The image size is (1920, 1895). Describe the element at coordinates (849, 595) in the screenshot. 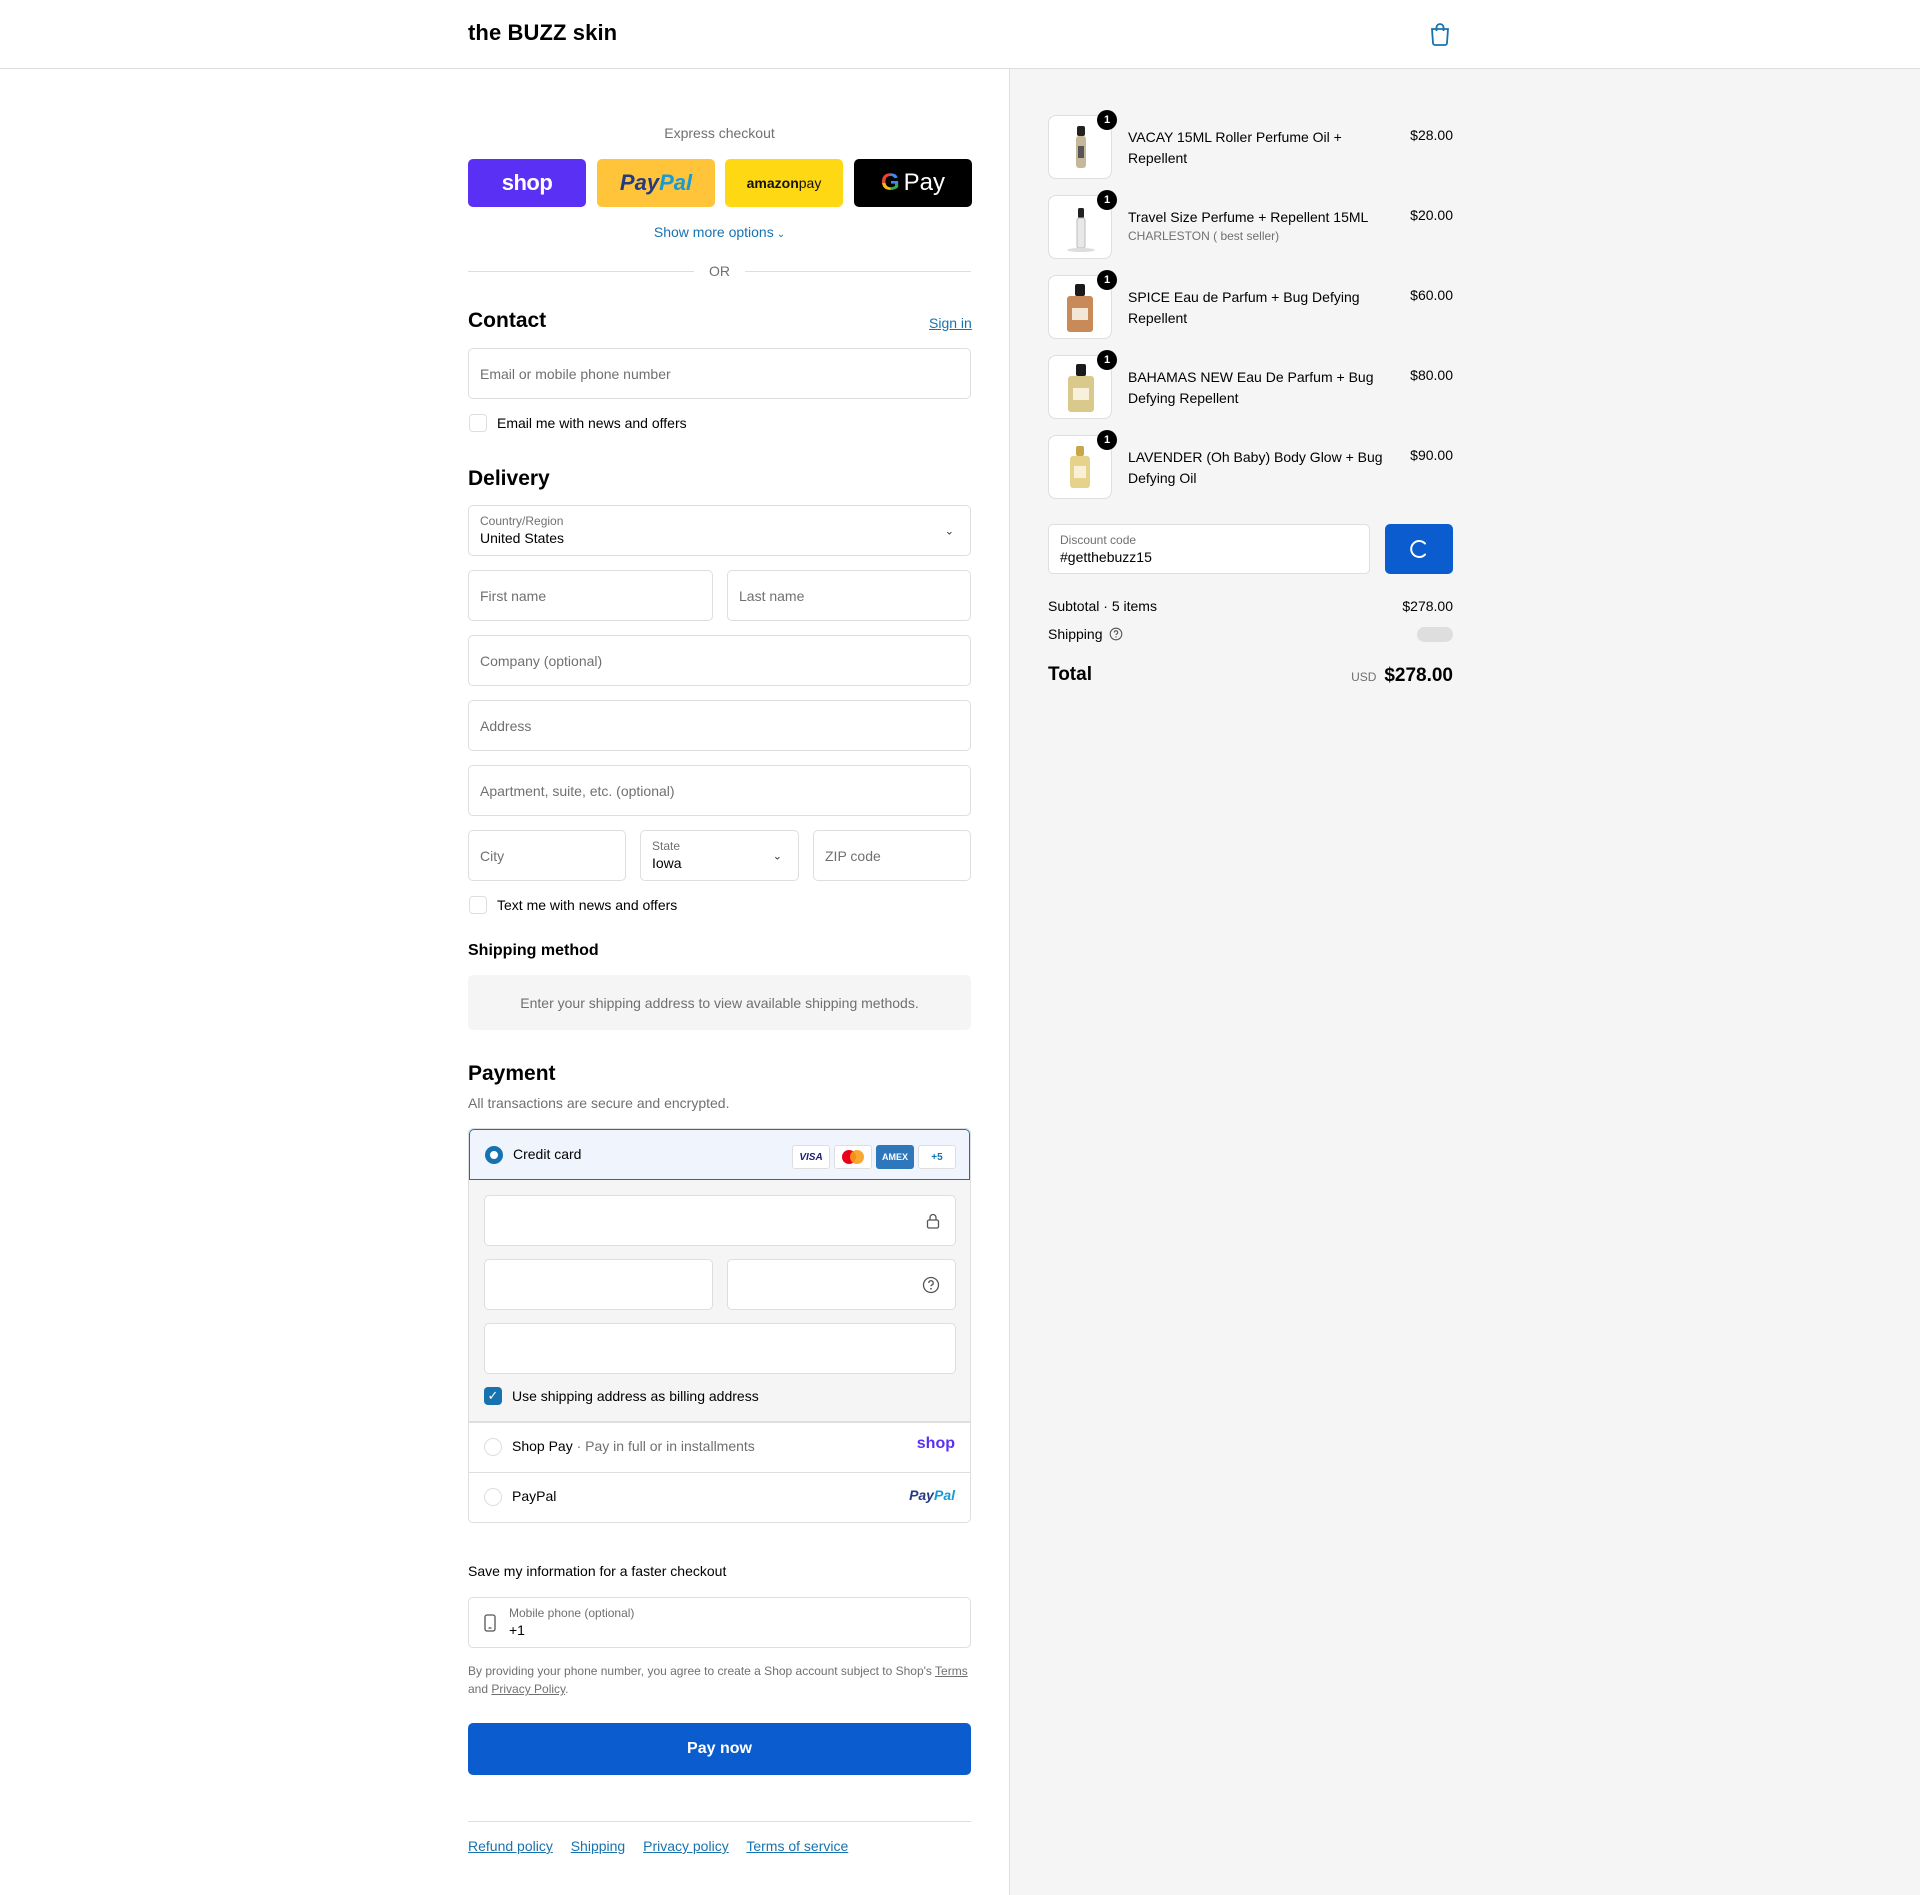

I see `last-name-field: Last name` at that location.